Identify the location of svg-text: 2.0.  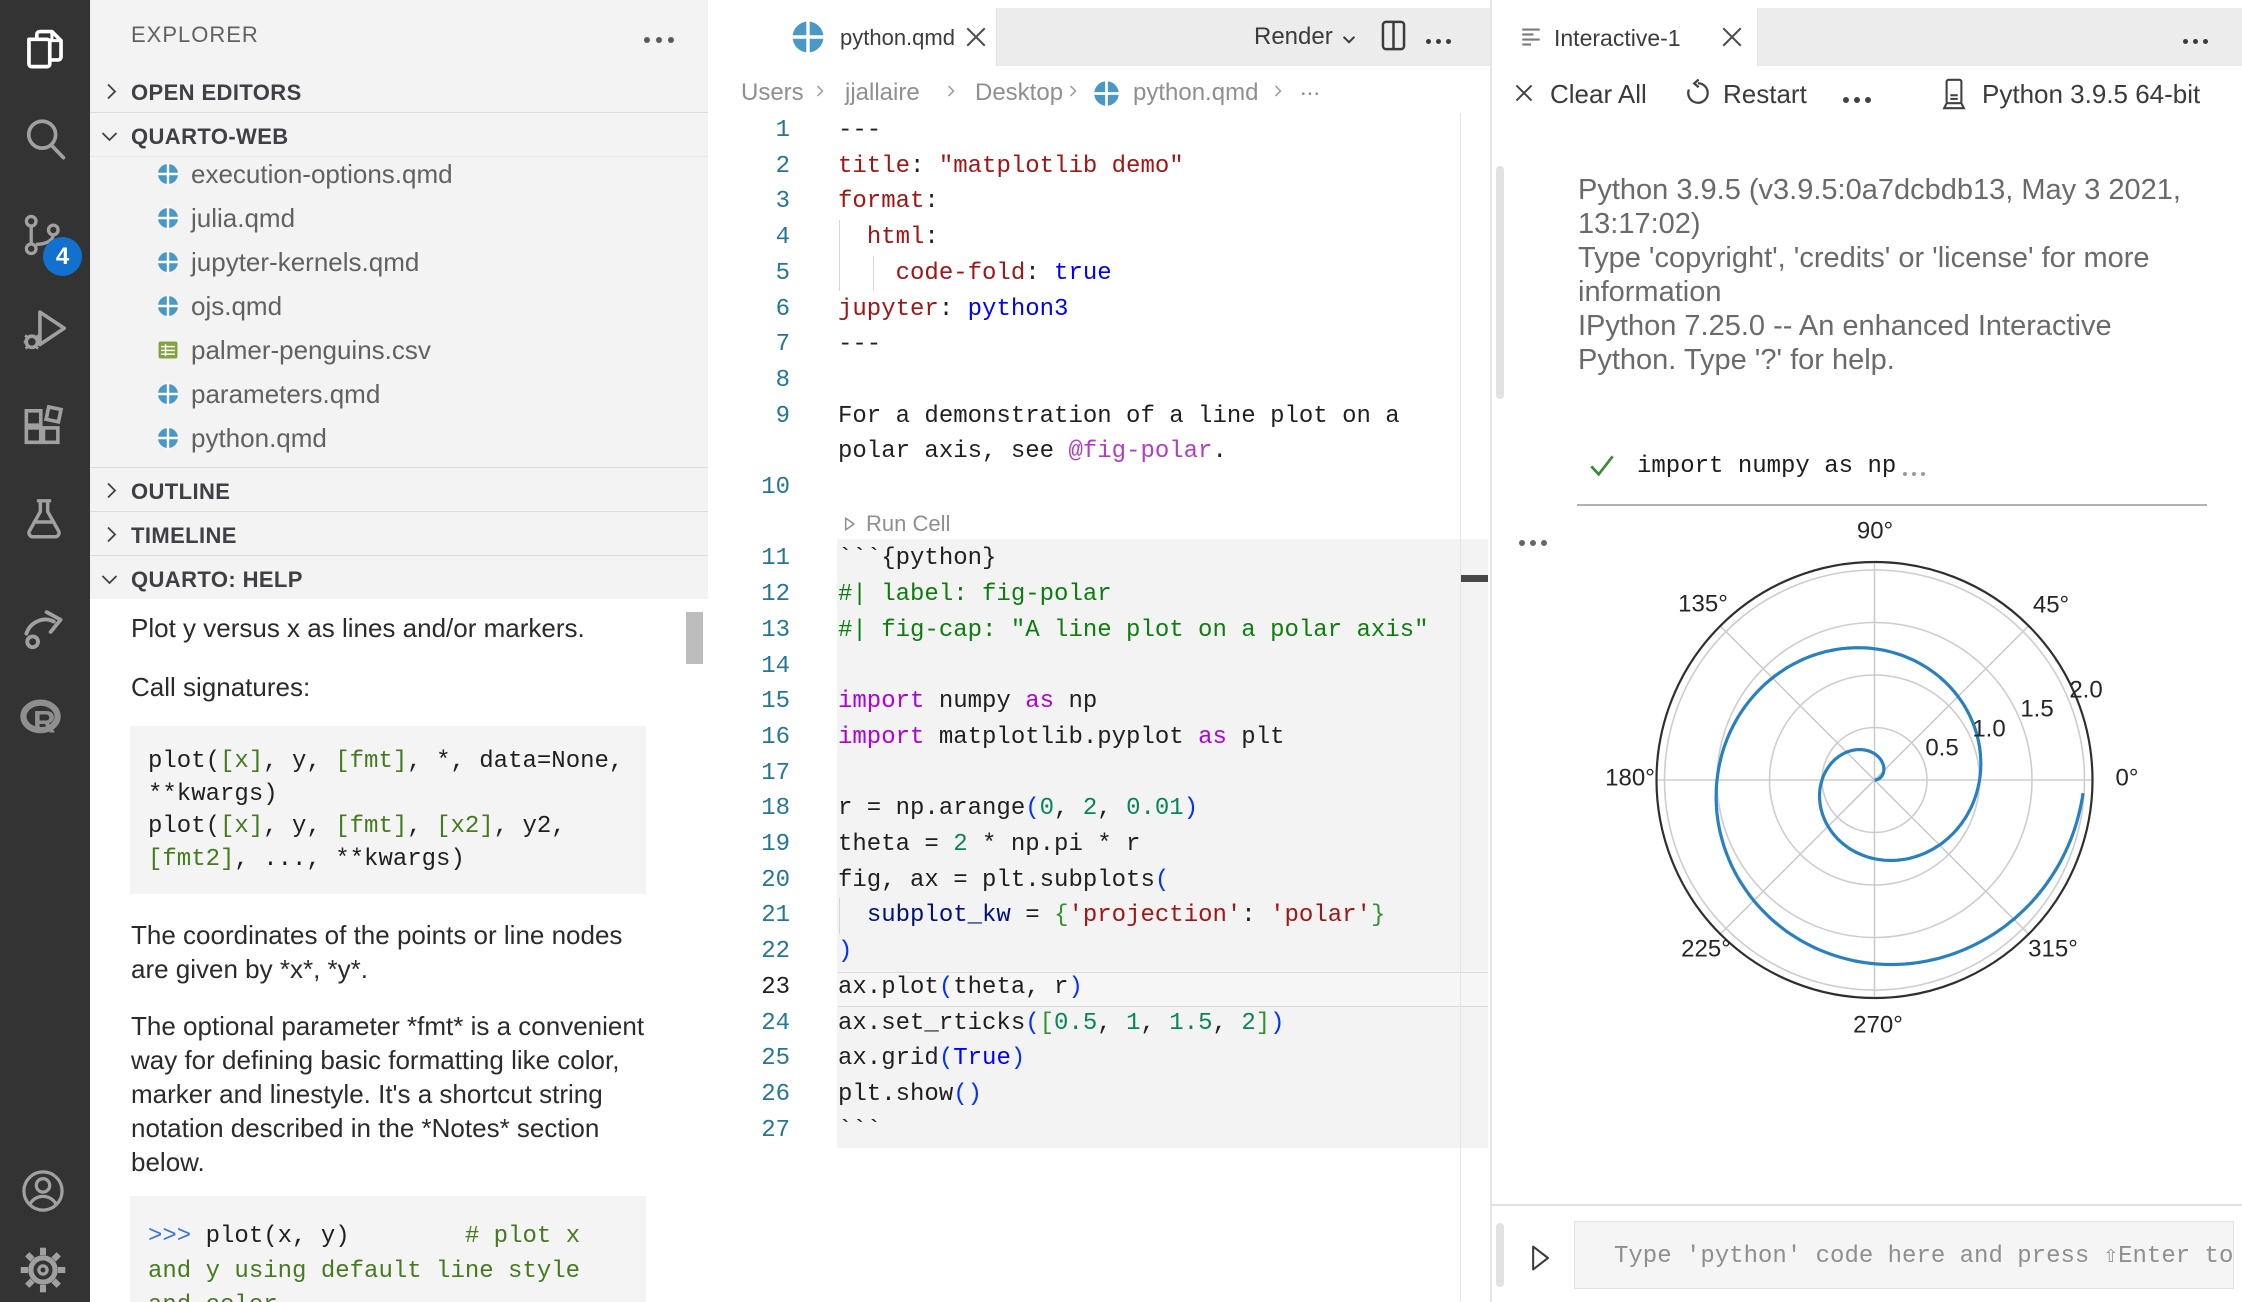
(2085, 689).